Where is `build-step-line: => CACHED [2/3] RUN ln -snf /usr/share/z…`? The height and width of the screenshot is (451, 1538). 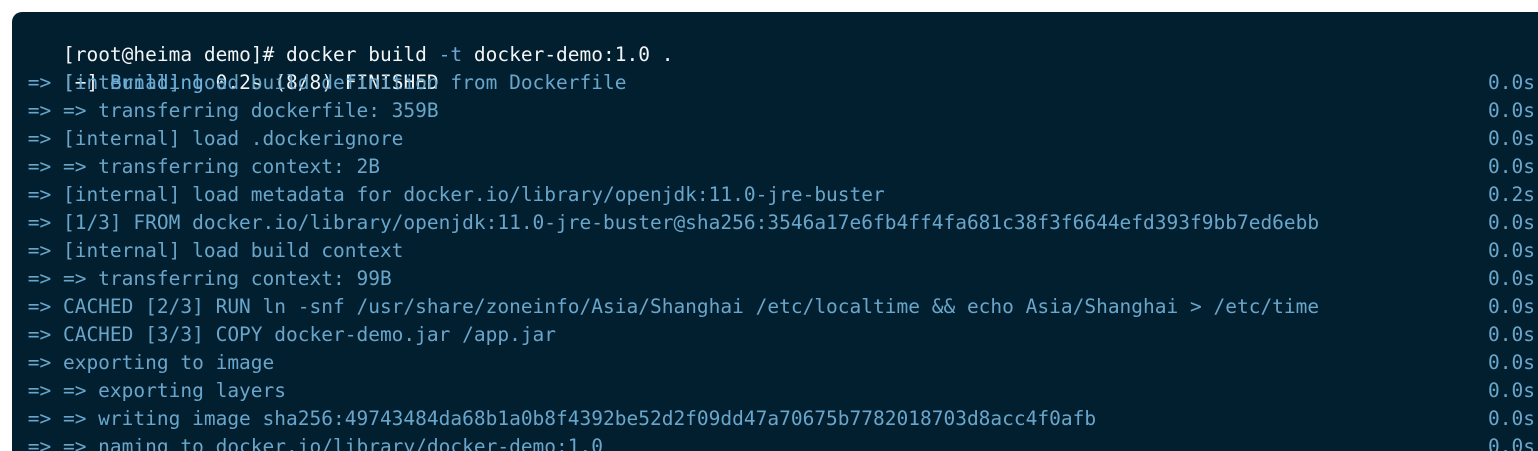
build-step-line: => CACHED [2/3] RUN ln -snf /usr/share/z… is located at coordinates (777, 307).